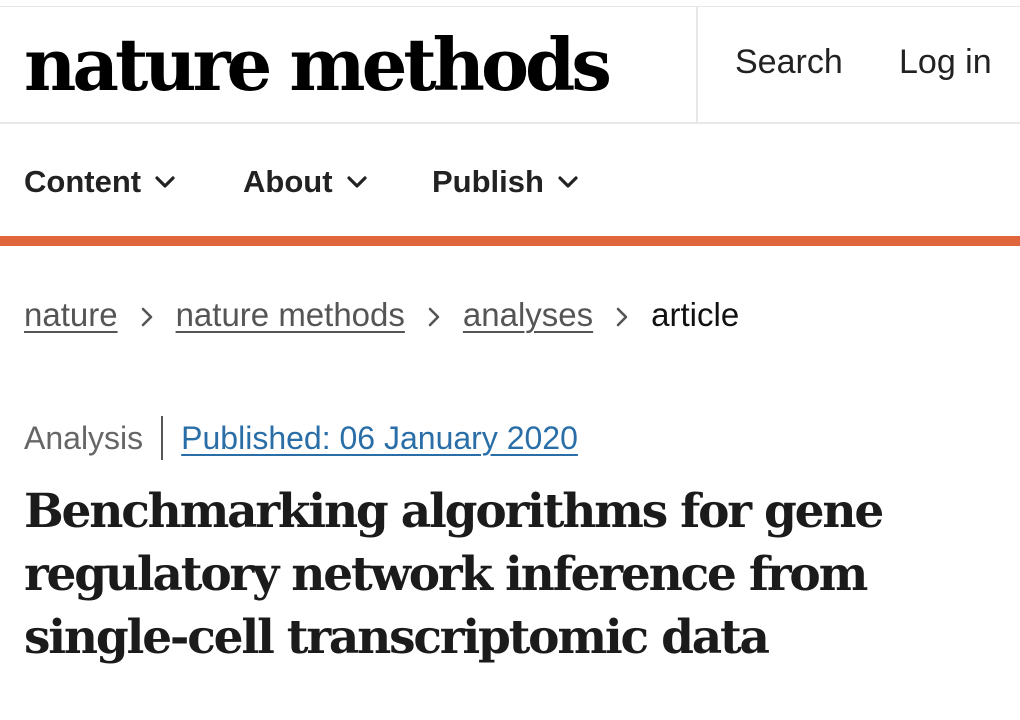 The width and height of the screenshot is (1020, 720). What do you see at coordinates (83, 181) in the screenshot?
I see `nav-content-label: Content` at bounding box center [83, 181].